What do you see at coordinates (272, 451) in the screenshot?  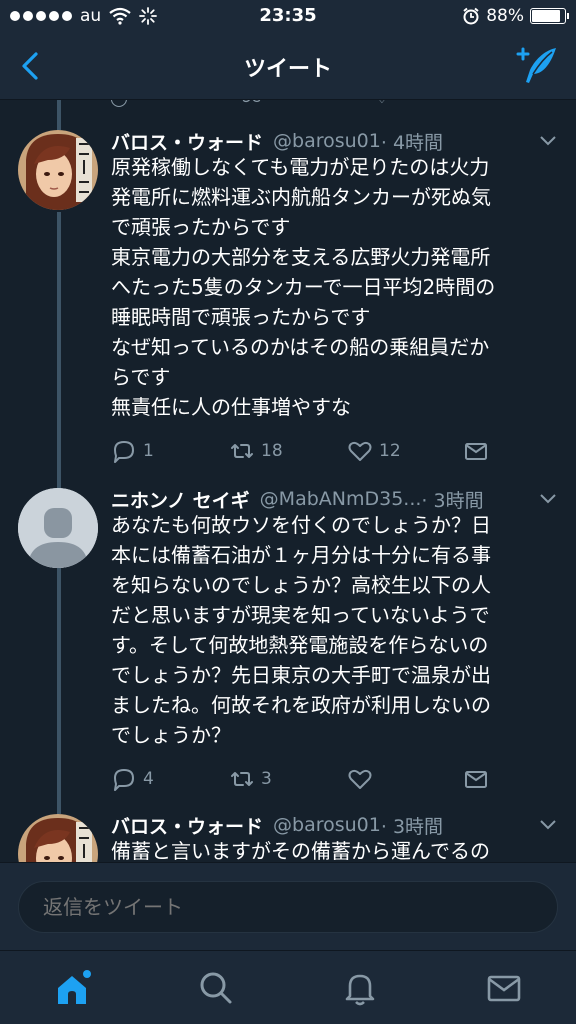 I see `retweet-count: 18` at bounding box center [272, 451].